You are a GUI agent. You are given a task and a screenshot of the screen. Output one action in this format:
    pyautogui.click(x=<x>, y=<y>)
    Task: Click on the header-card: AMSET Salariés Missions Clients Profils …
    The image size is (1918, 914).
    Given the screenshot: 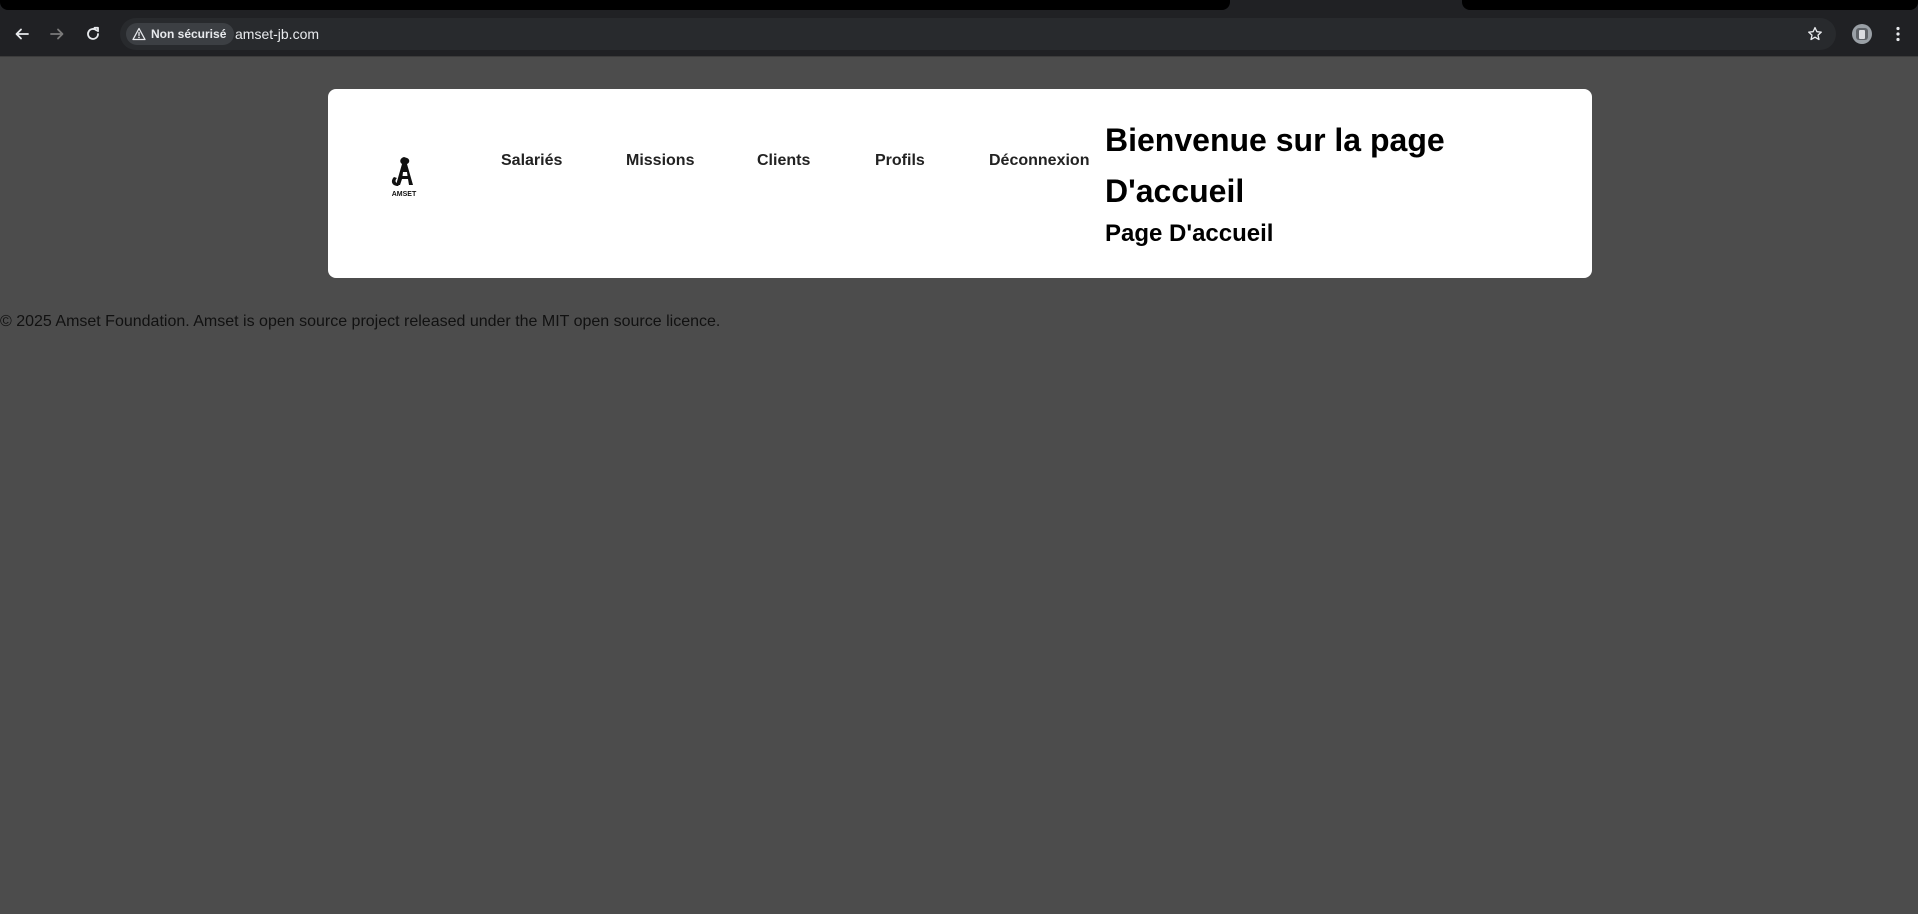 What is the action you would take?
    pyautogui.click(x=960, y=183)
    